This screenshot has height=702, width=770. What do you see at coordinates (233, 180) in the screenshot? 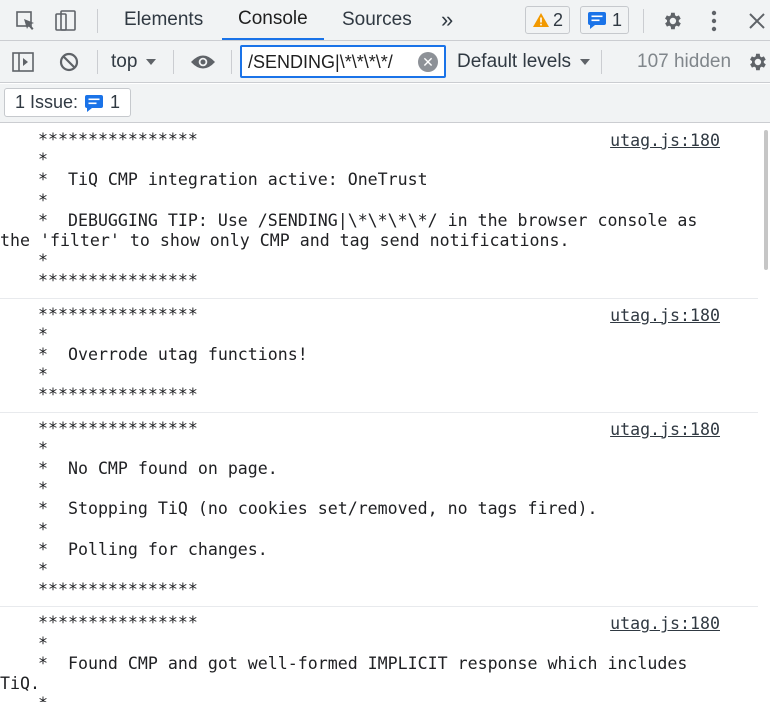
I see `message-line: * TiQ CMP integration active: OneTrust` at bounding box center [233, 180].